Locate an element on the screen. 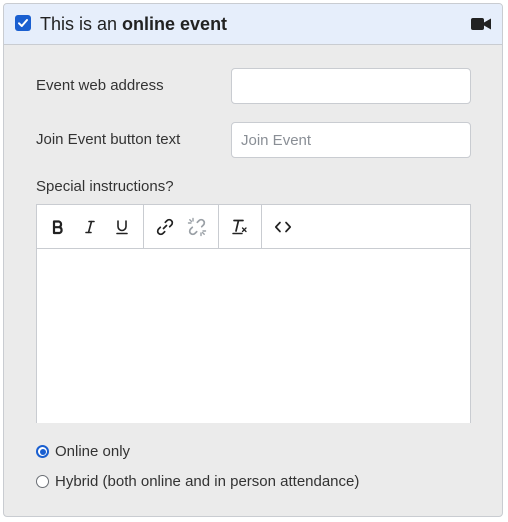 Image resolution: width=508 pixels, height=522 pixels. join-button-text-input is located at coordinates (351, 140).